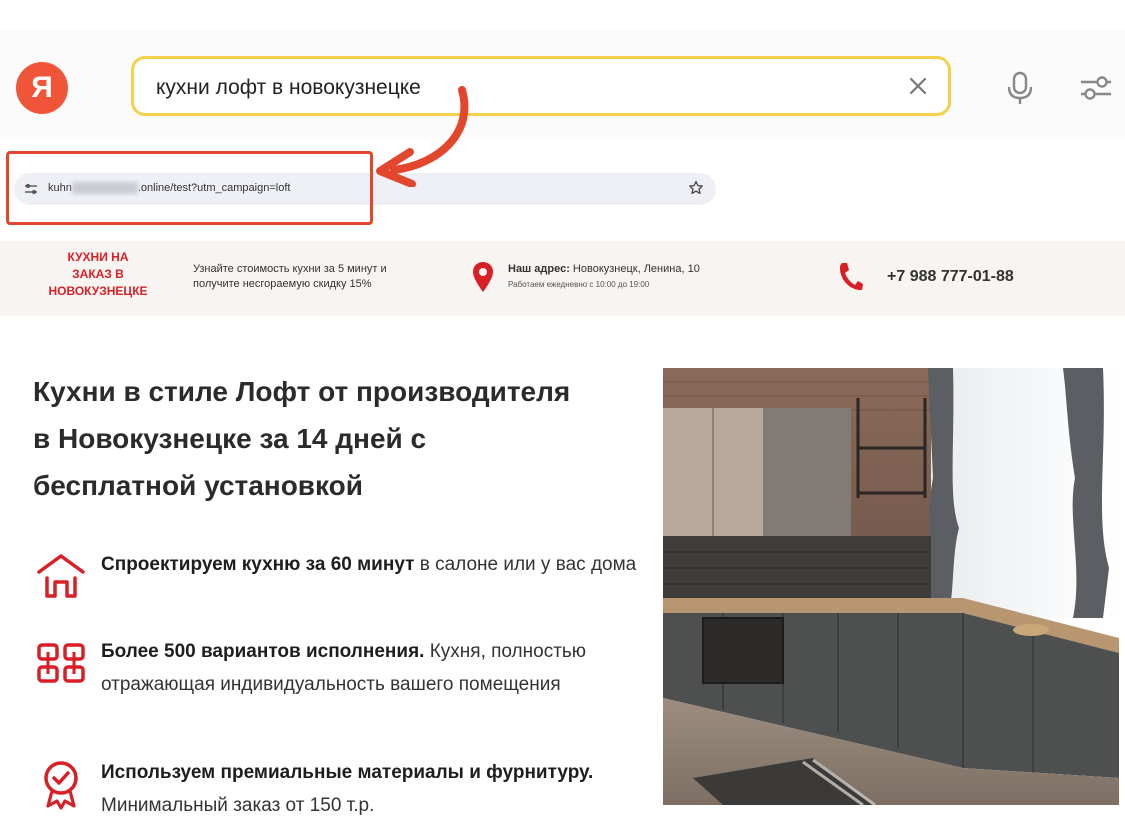 Image resolution: width=1125 pixels, height=822 pixels. Describe the element at coordinates (918, 86) in the screenshot. I see `close-icon` at that location.